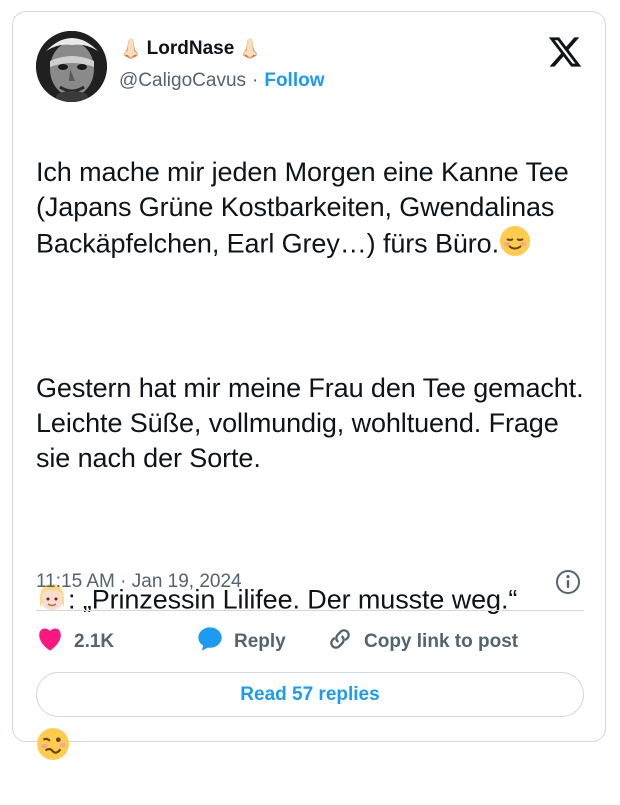  What do you see at coordinates (53, 748) in the screenshot?
I see `woozy-face-emoji` at bounding box center [53, 748].